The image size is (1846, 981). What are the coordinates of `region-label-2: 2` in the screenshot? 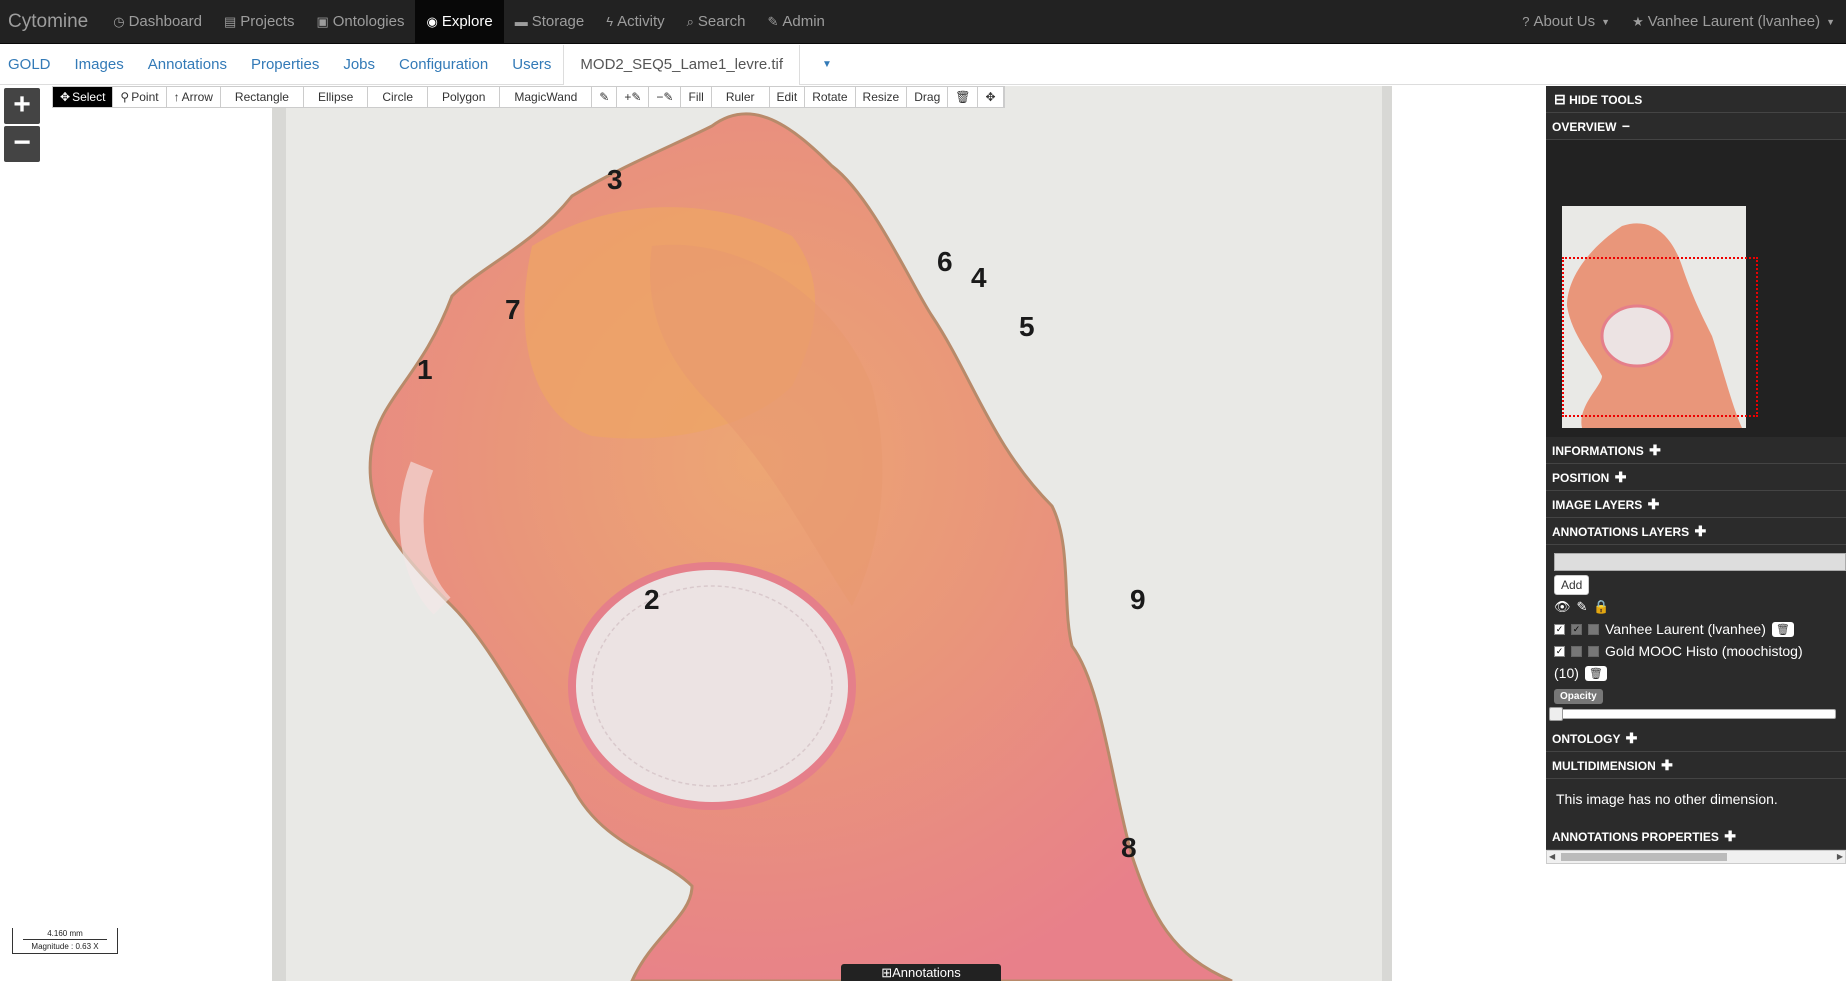 It's located at (652, 600).